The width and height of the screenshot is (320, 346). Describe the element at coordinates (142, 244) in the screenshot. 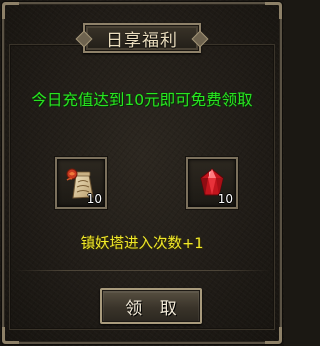

I see `reward-description: 镇妖塔进入次数+1` at that location.